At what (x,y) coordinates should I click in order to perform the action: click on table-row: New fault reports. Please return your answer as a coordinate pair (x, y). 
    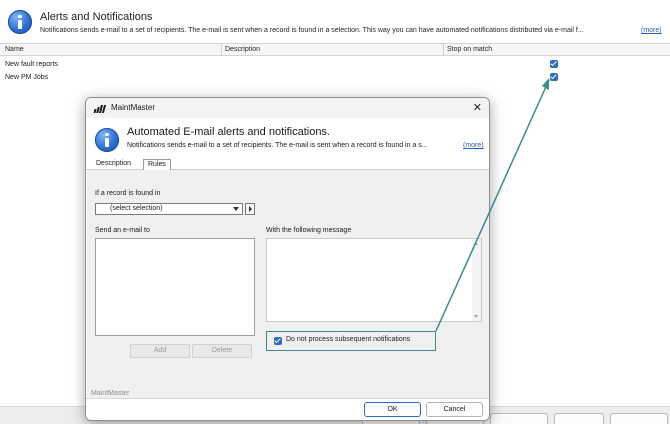
    Looking at the image, I should click on (335, 64).